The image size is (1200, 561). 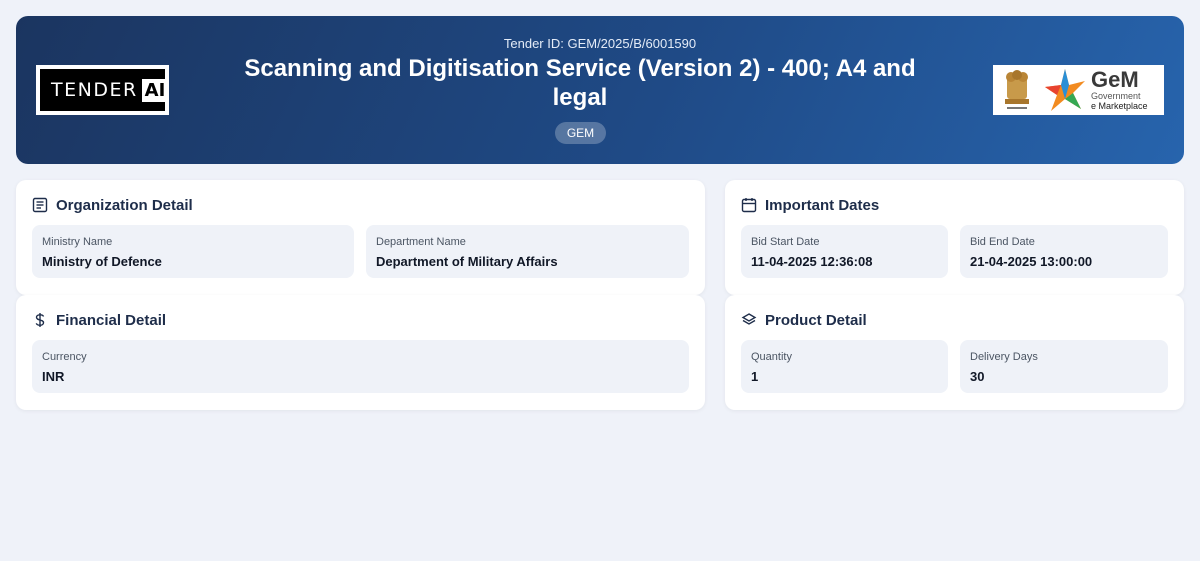 I want to click on field-value: 21-04-2025 13:00:00, so click(x=1031, y=261).